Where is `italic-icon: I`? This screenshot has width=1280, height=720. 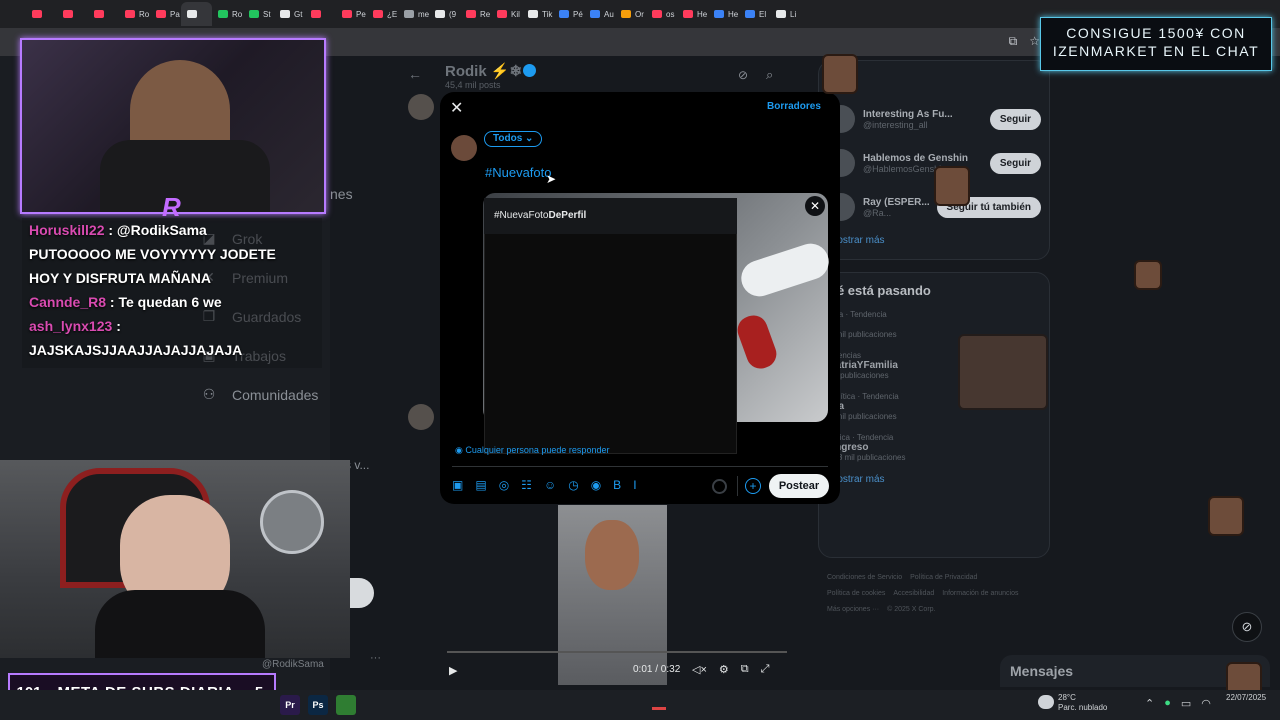
italic-icon: I is located at coordinates (634, 485).